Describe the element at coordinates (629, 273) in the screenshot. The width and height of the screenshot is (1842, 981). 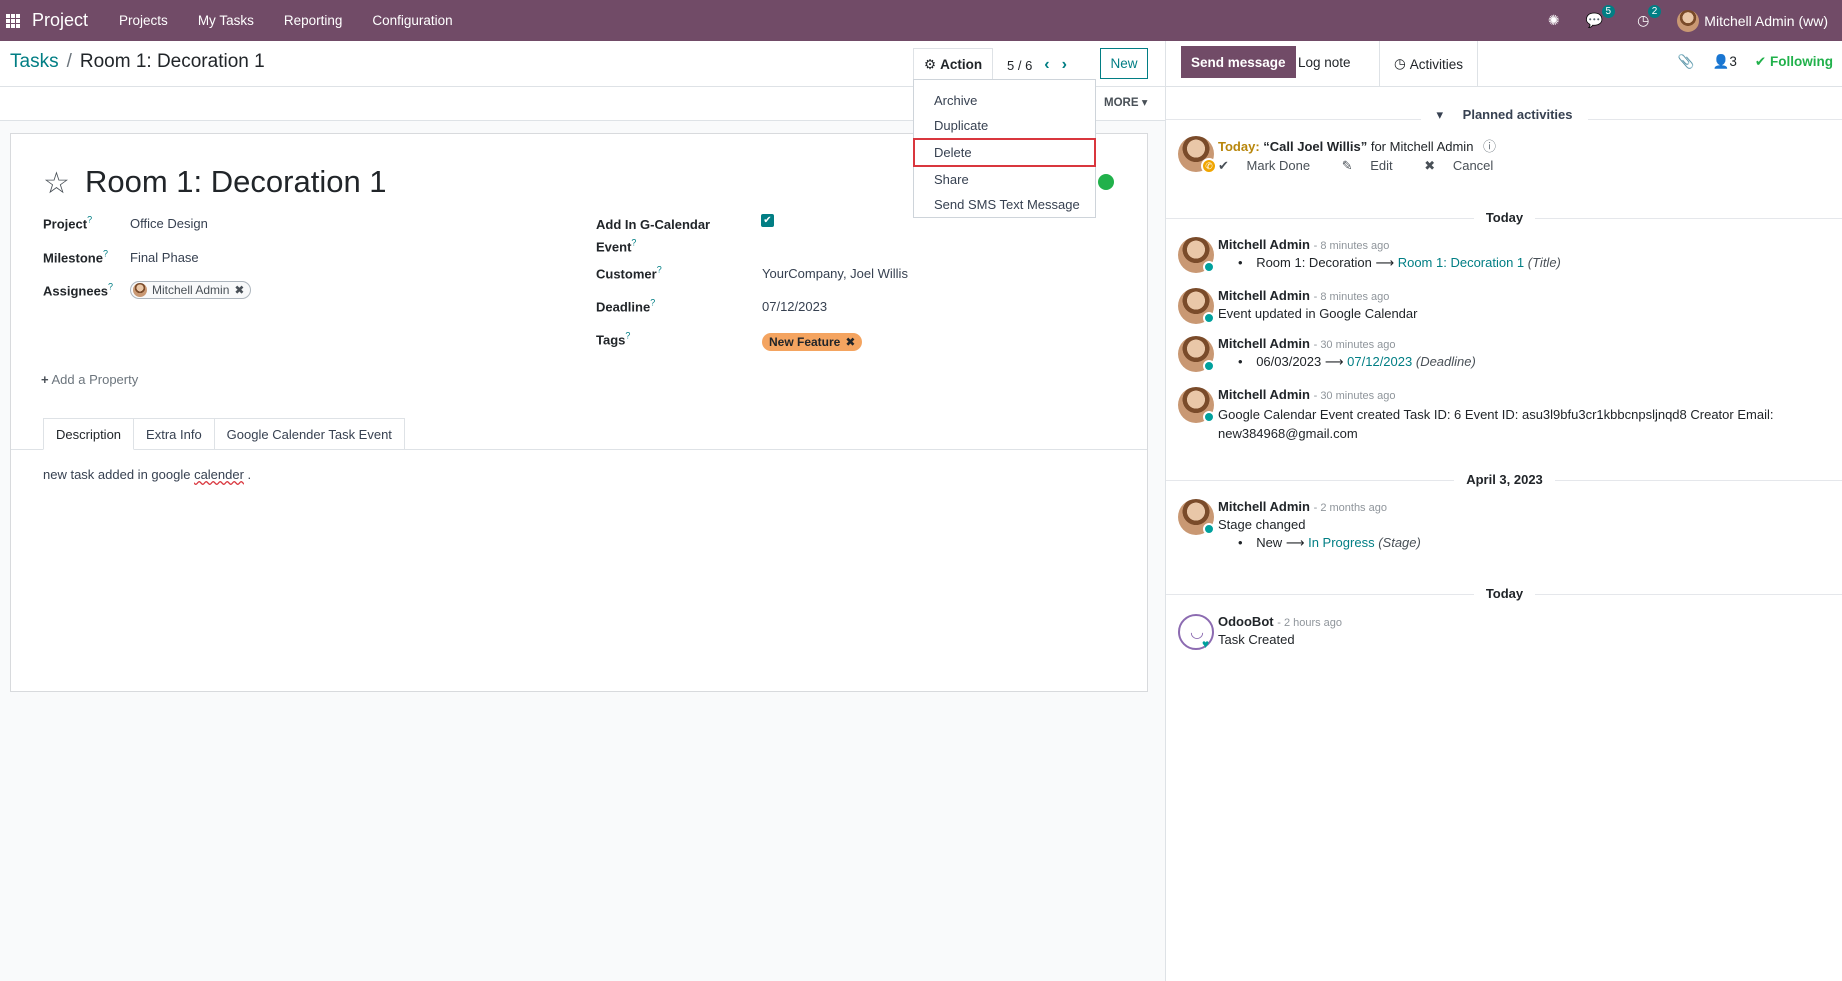
I see `customer-label-field: Customer?` at that location.